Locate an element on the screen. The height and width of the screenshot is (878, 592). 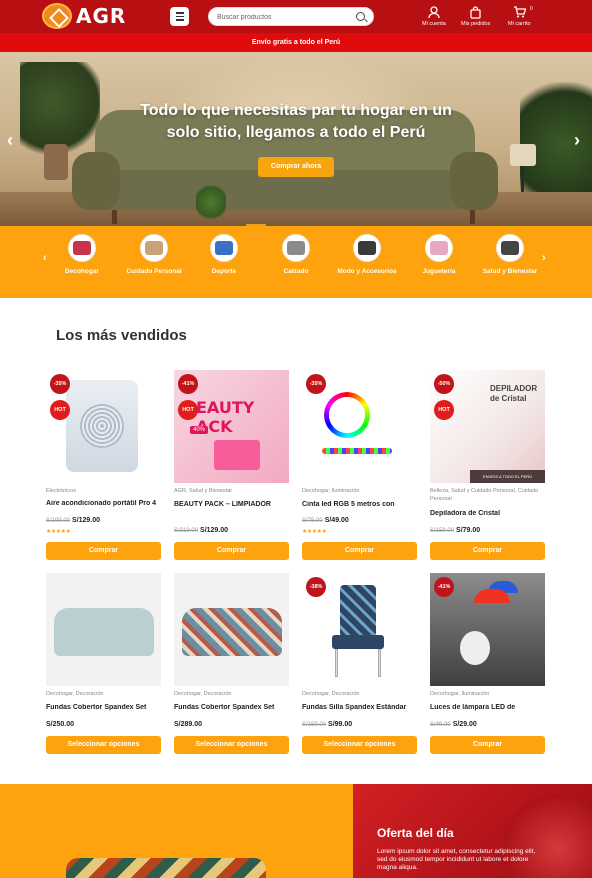
cart-link: Mi carrito is located at coordinates (519, 16).